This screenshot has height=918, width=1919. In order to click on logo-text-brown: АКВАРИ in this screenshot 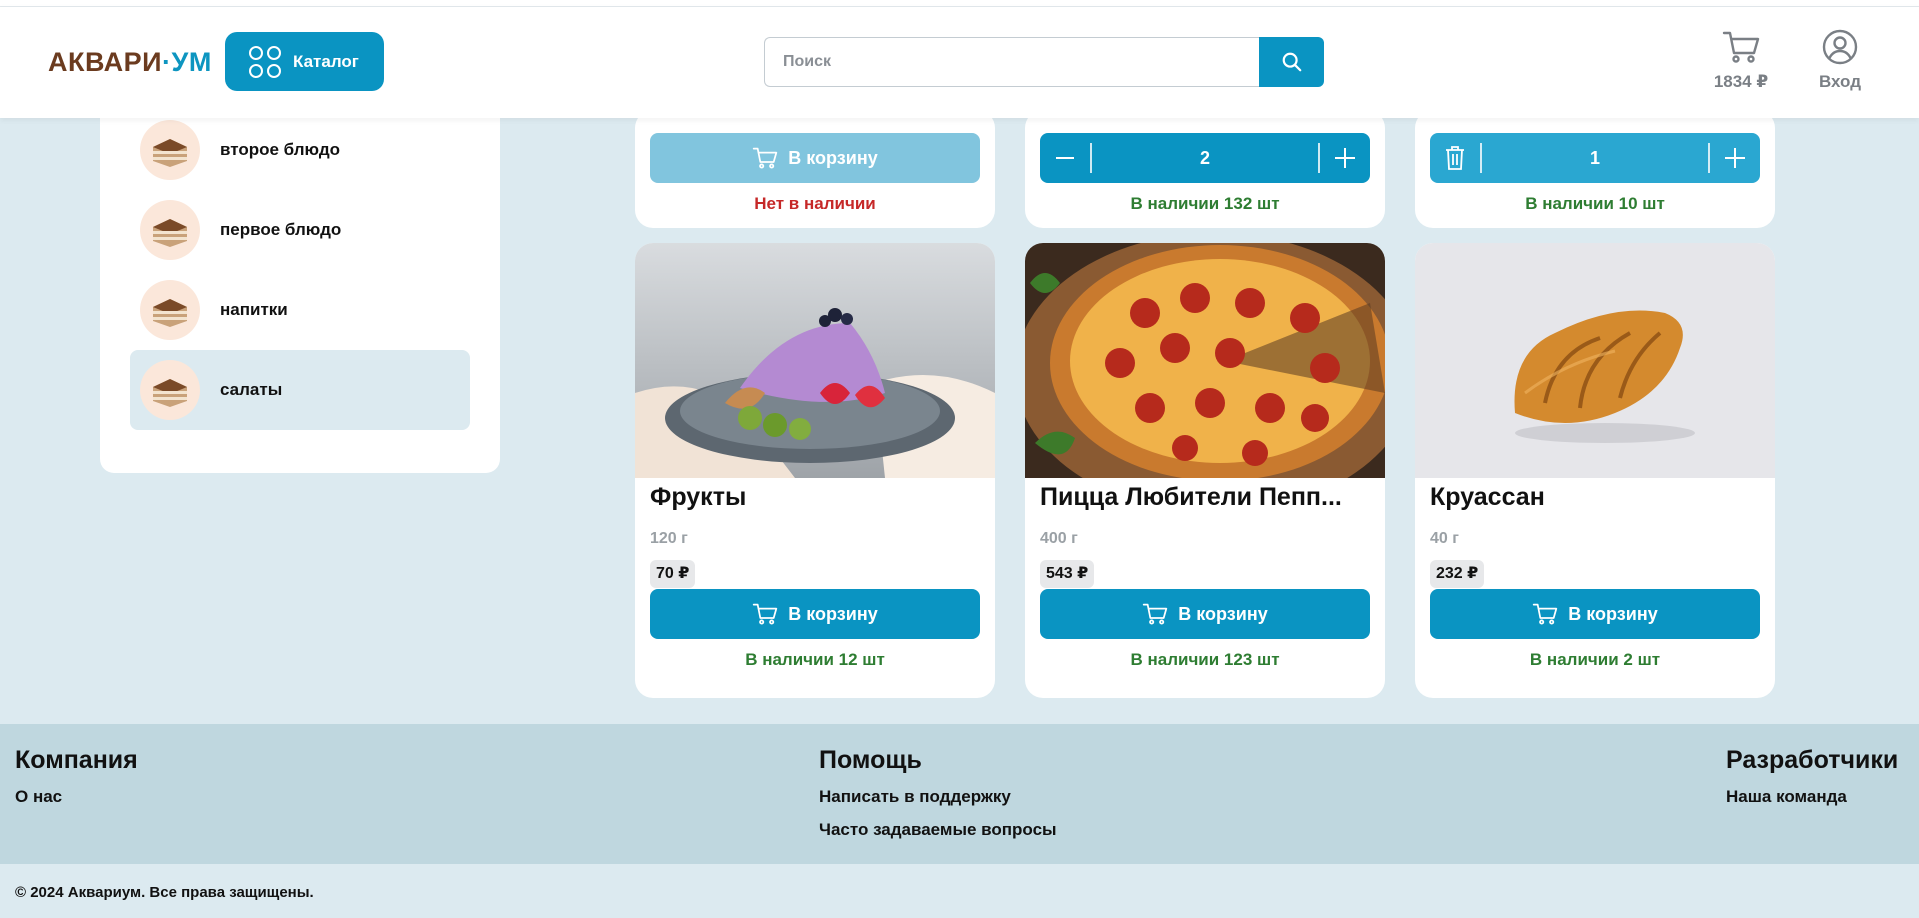, I will do `click(105, 62)`.